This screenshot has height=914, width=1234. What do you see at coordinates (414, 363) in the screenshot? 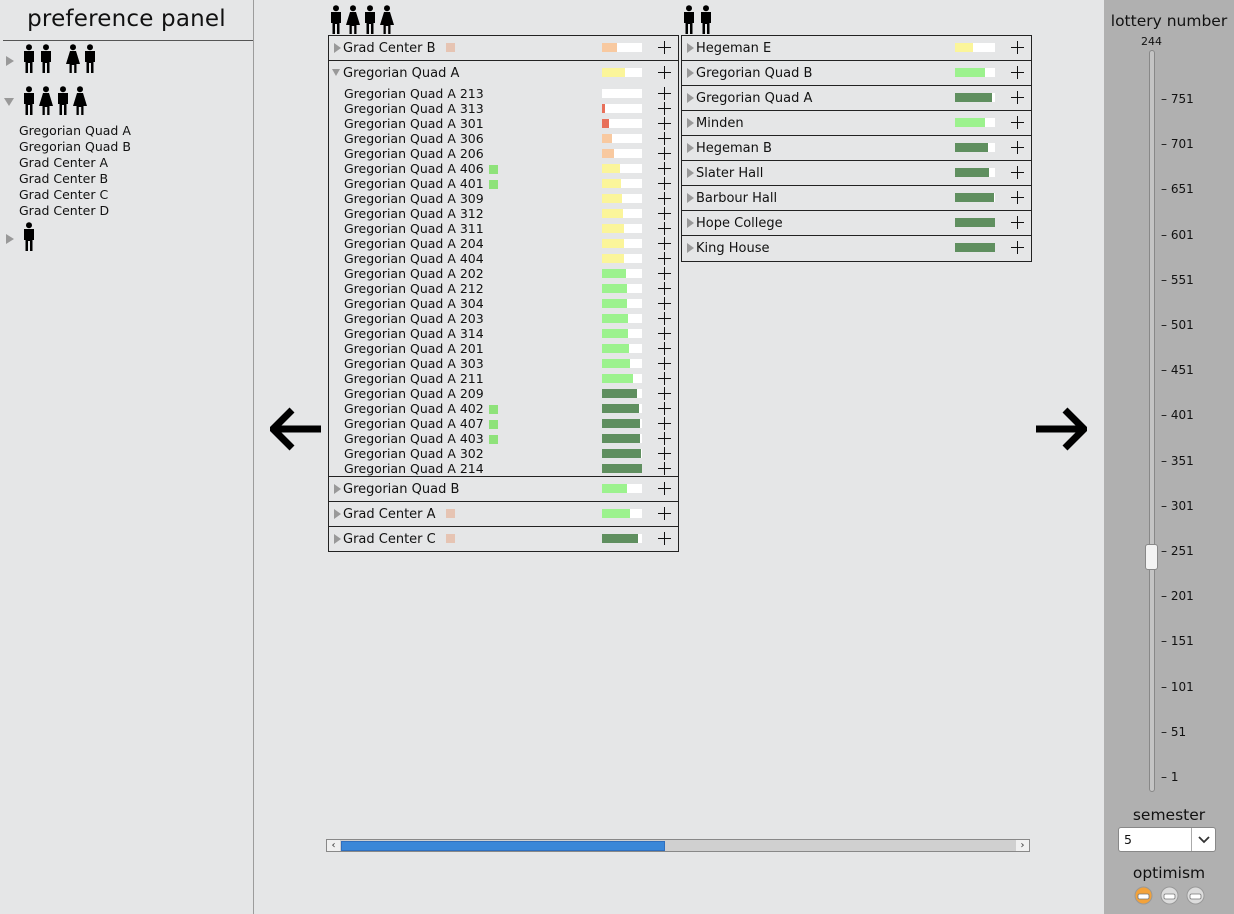
I see `sub-room-label: Gregorian Quad A 303` at bounding box center [414, 363].